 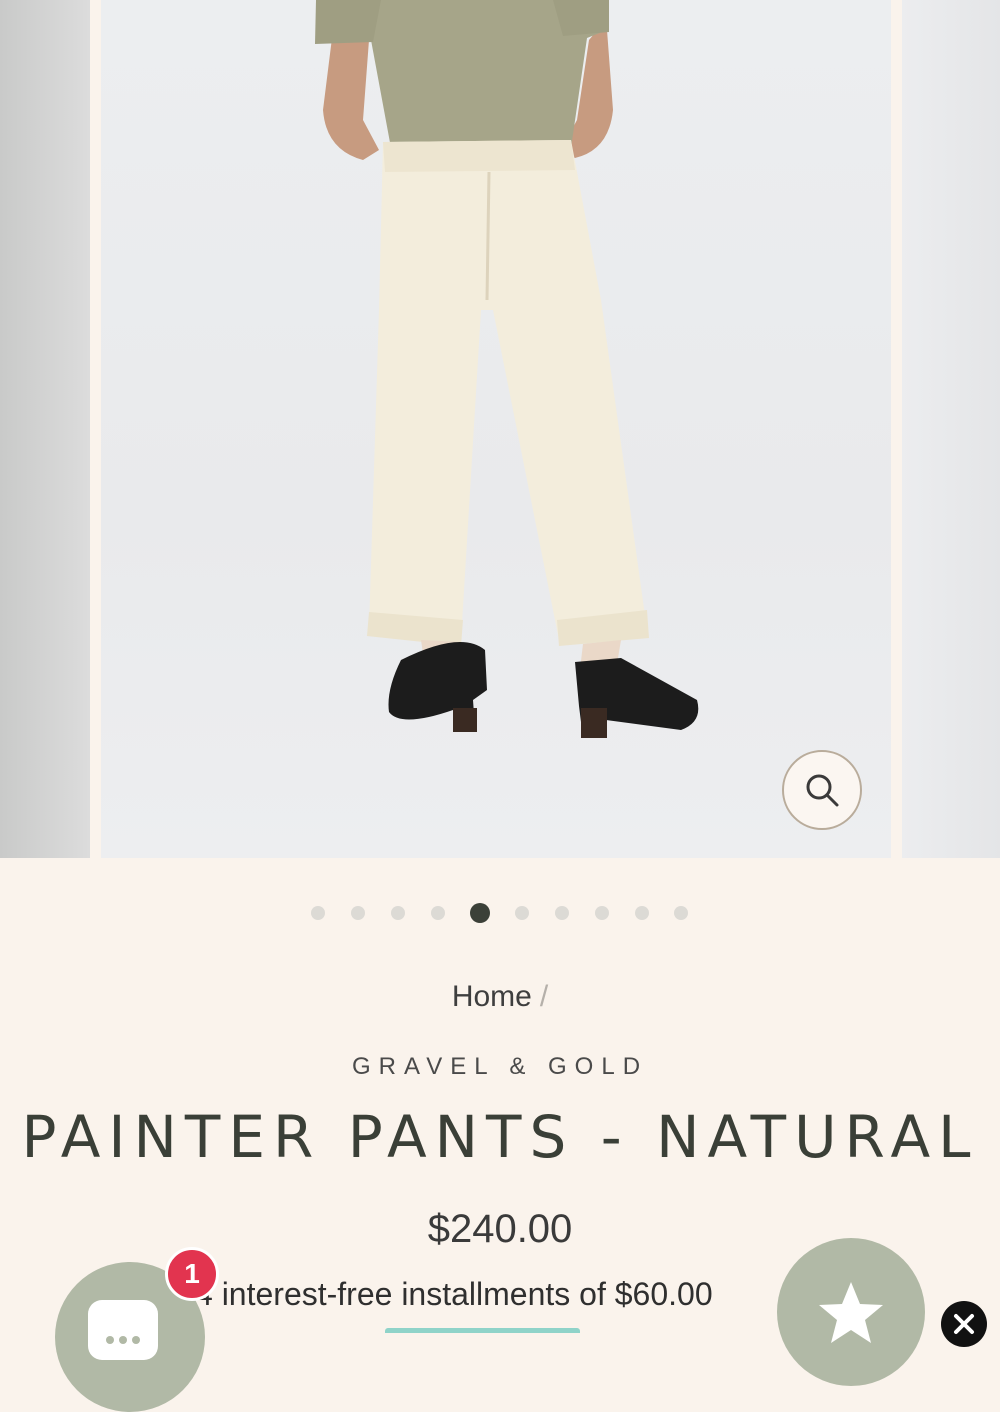 I want to click on pagination-dot-active, so click(x=480, y=913).